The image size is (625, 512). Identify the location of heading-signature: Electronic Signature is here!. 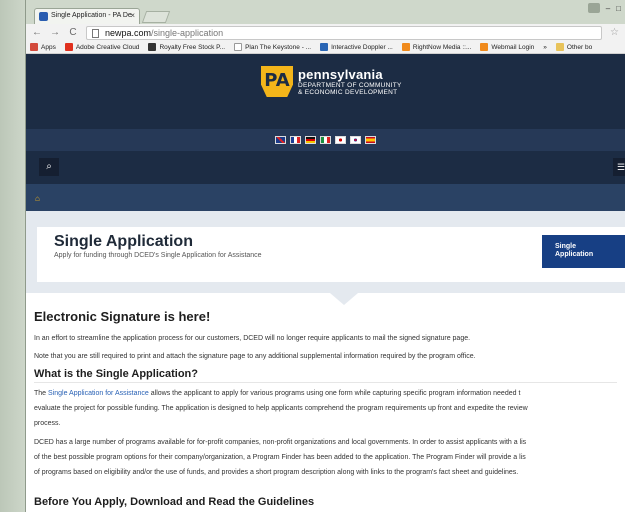
(122, 316).